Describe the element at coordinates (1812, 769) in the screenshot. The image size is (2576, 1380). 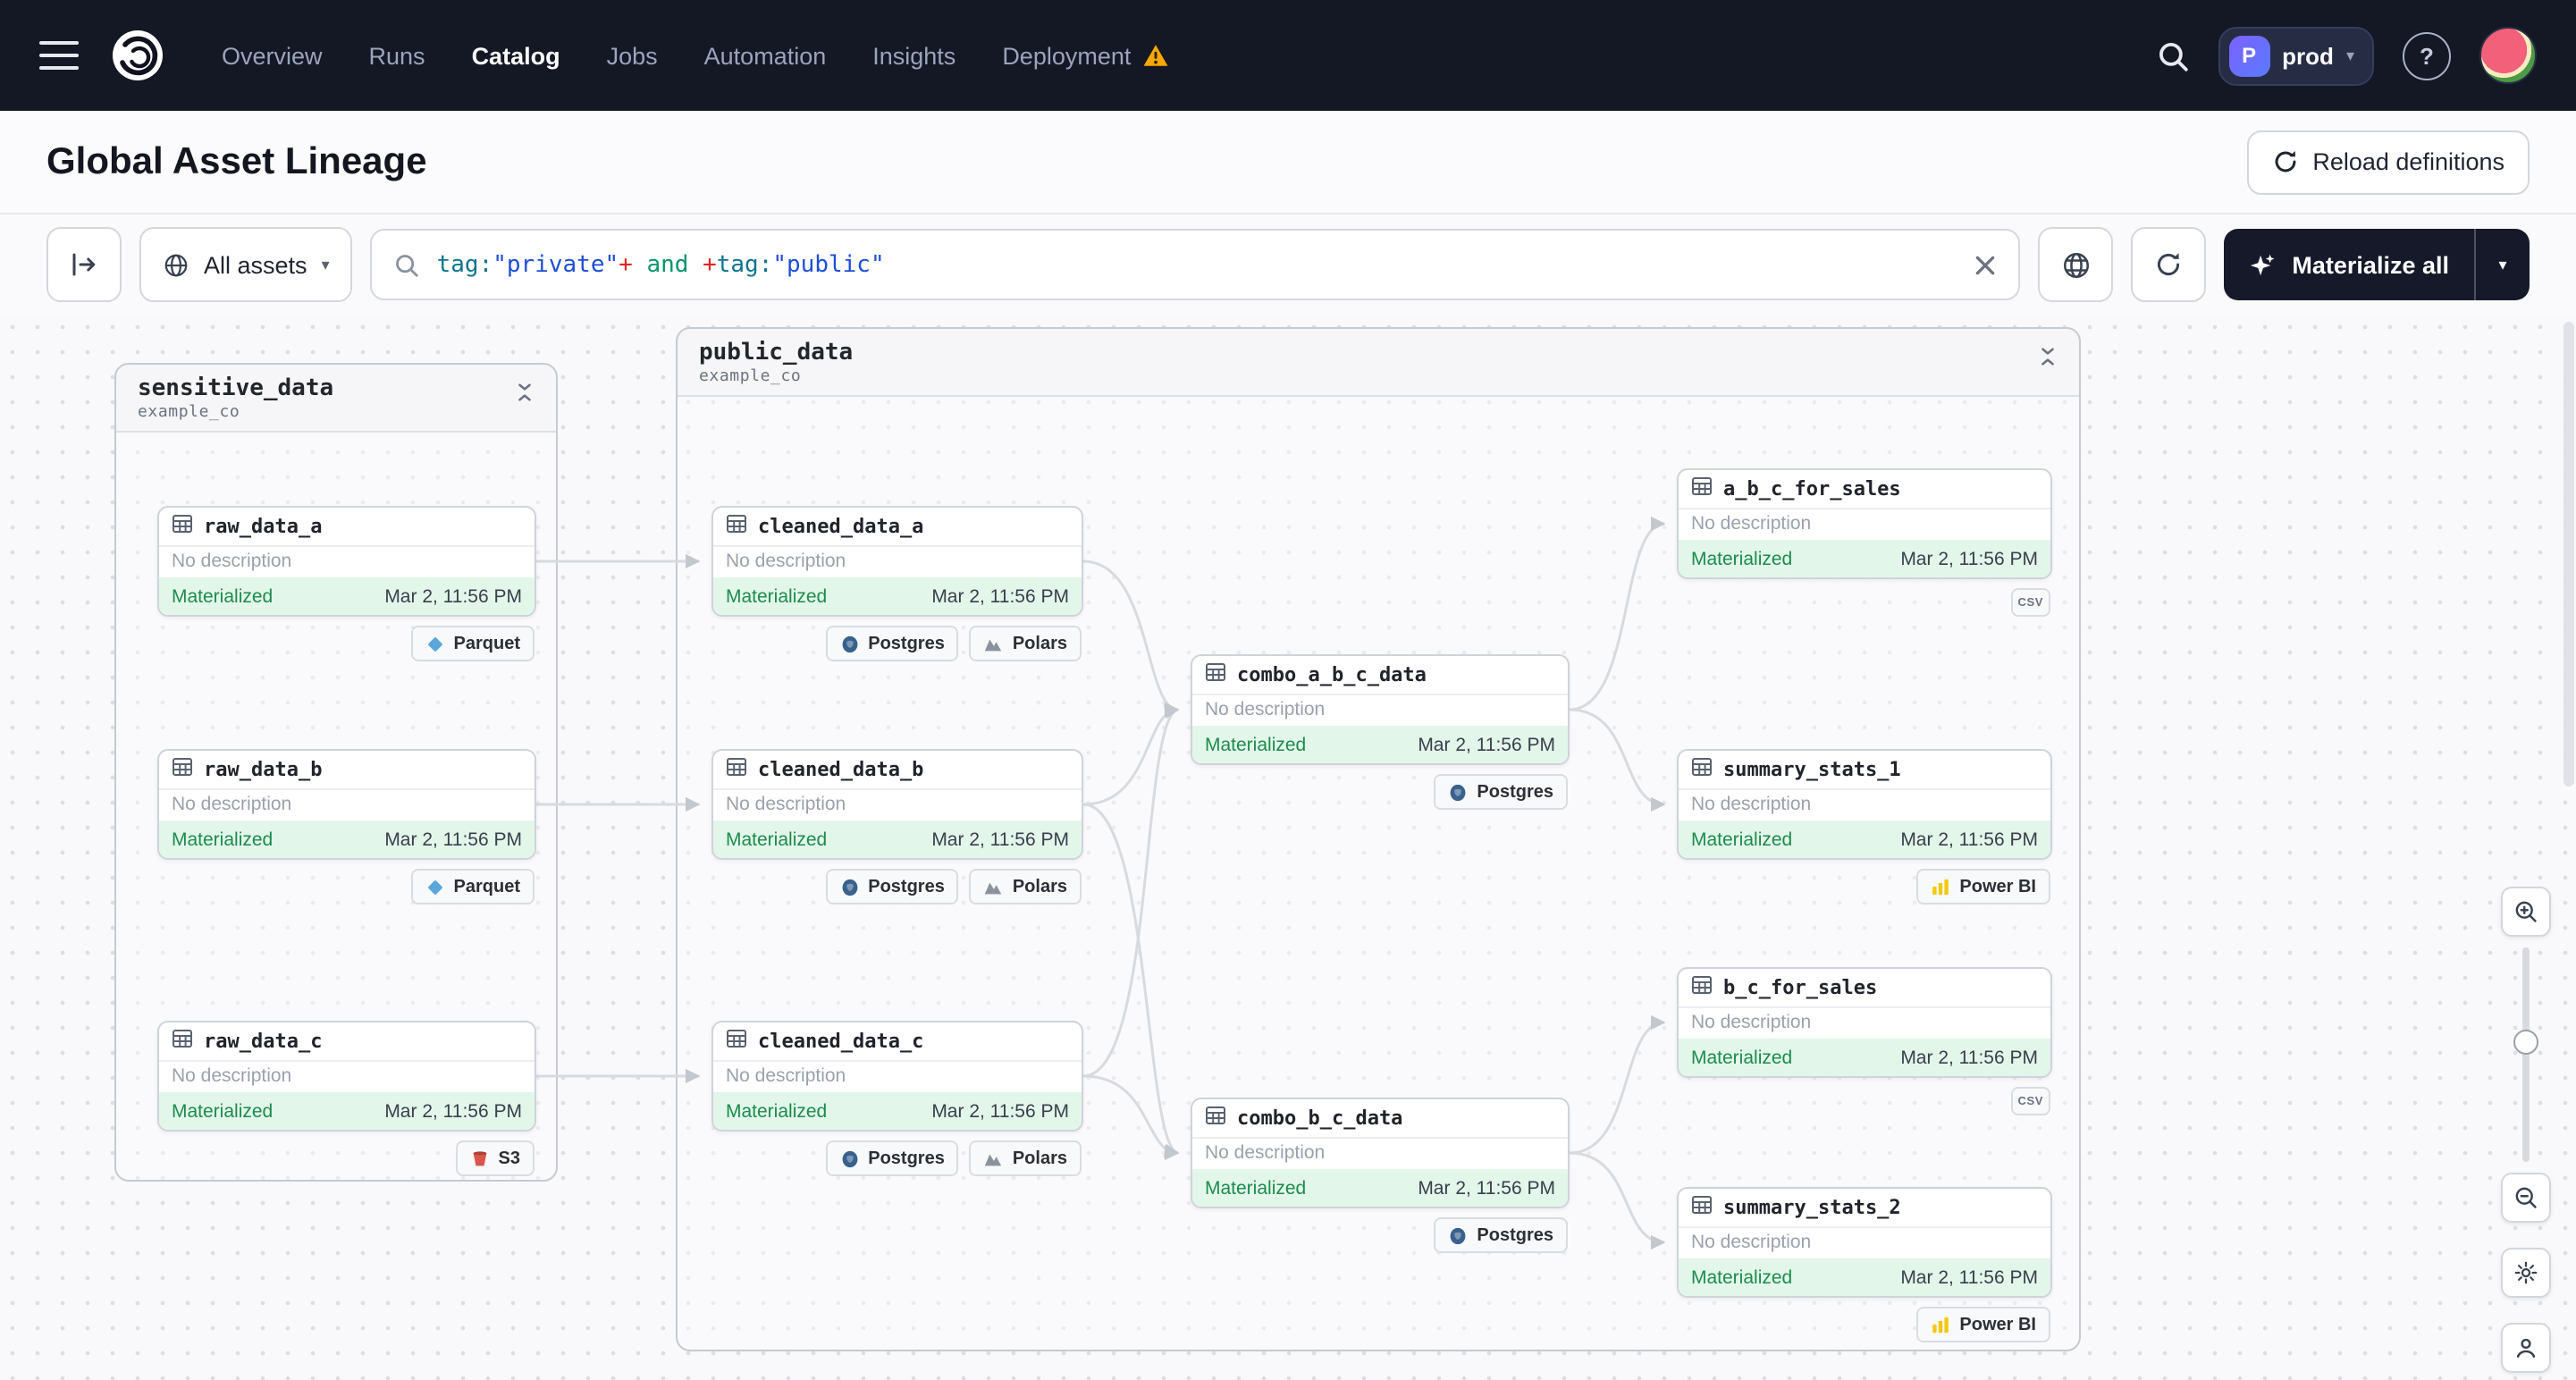
I see `asset-name: summary_stats_1` at that location.